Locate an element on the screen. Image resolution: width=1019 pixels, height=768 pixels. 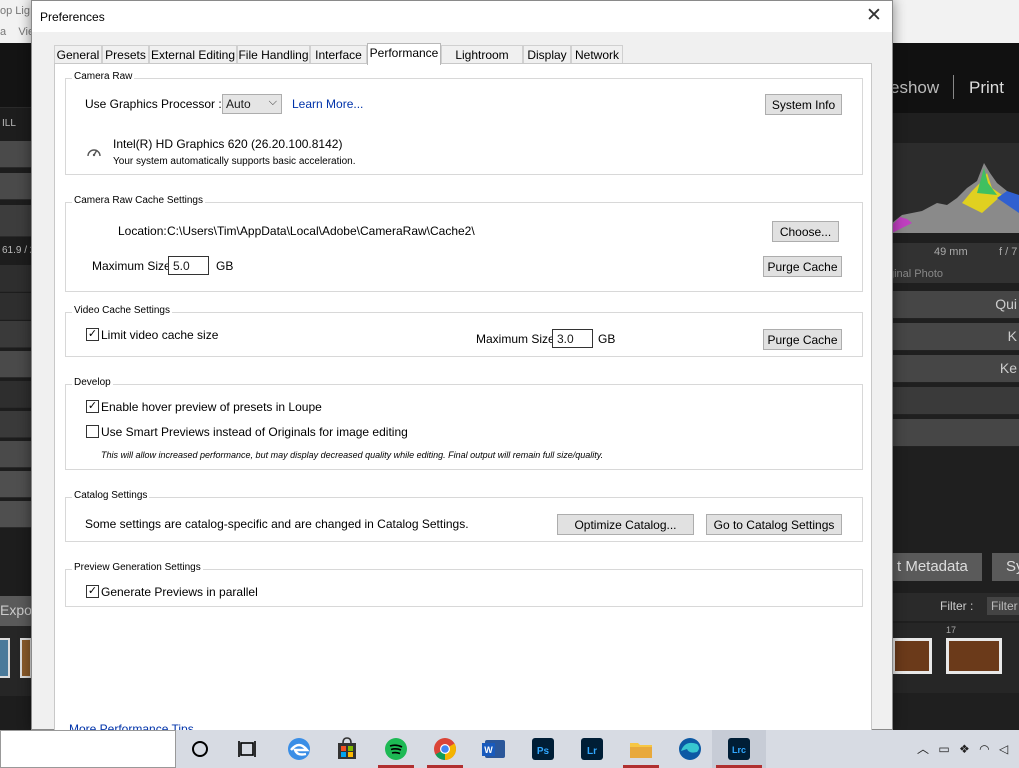
previews-parallel-label: Generate Previews in parallel is located at coordinates (179, 592).